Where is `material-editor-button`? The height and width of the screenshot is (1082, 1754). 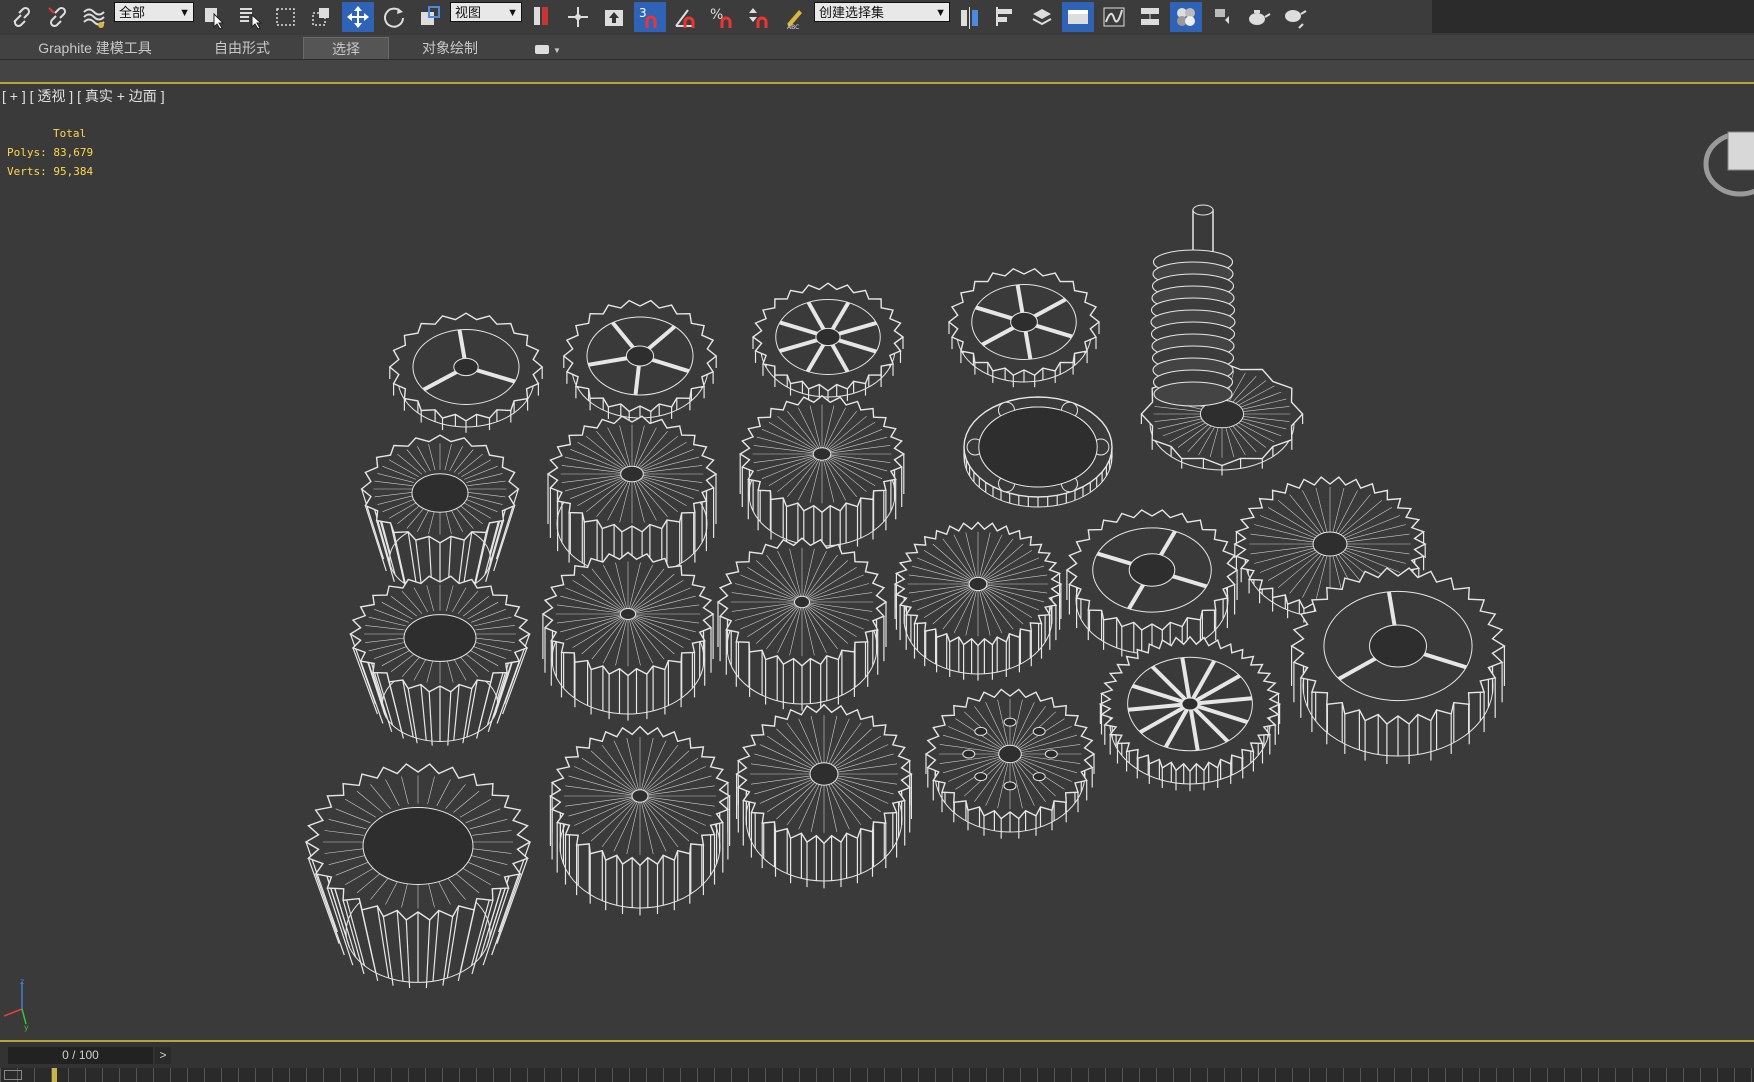
material-editor-button is located at coordinates (1186, 16).